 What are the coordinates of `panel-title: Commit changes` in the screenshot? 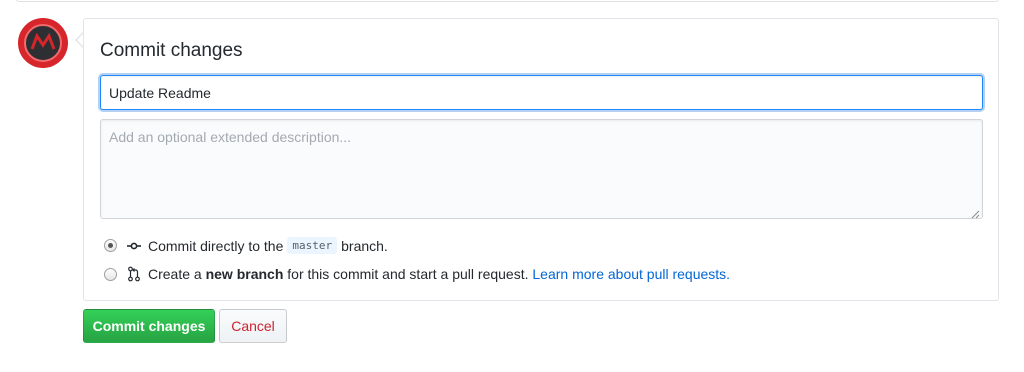 It's located at (171, 50).